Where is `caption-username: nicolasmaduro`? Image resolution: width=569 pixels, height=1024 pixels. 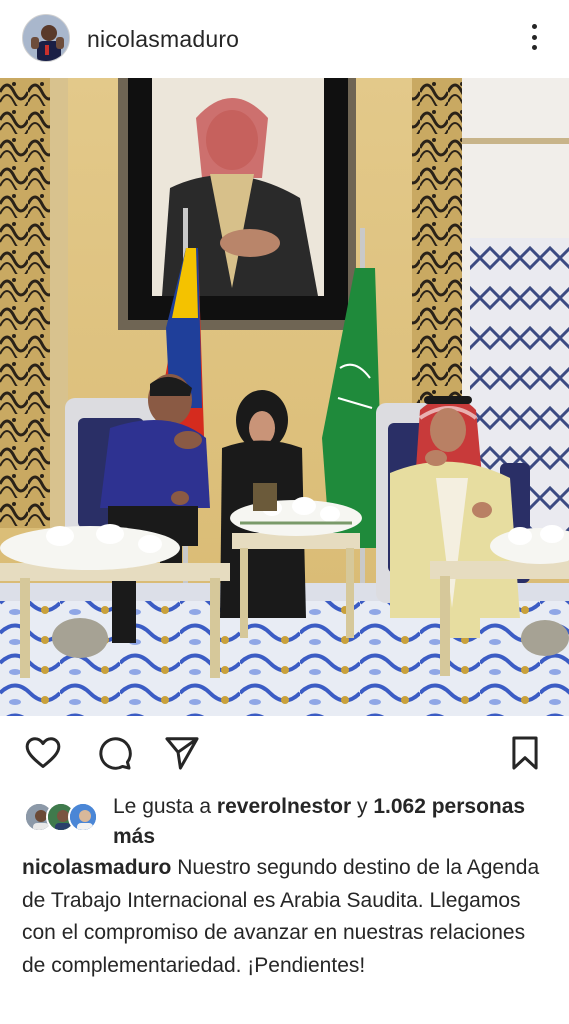
caption-username: nicolasmaduro is located at coordinates (96, 867).